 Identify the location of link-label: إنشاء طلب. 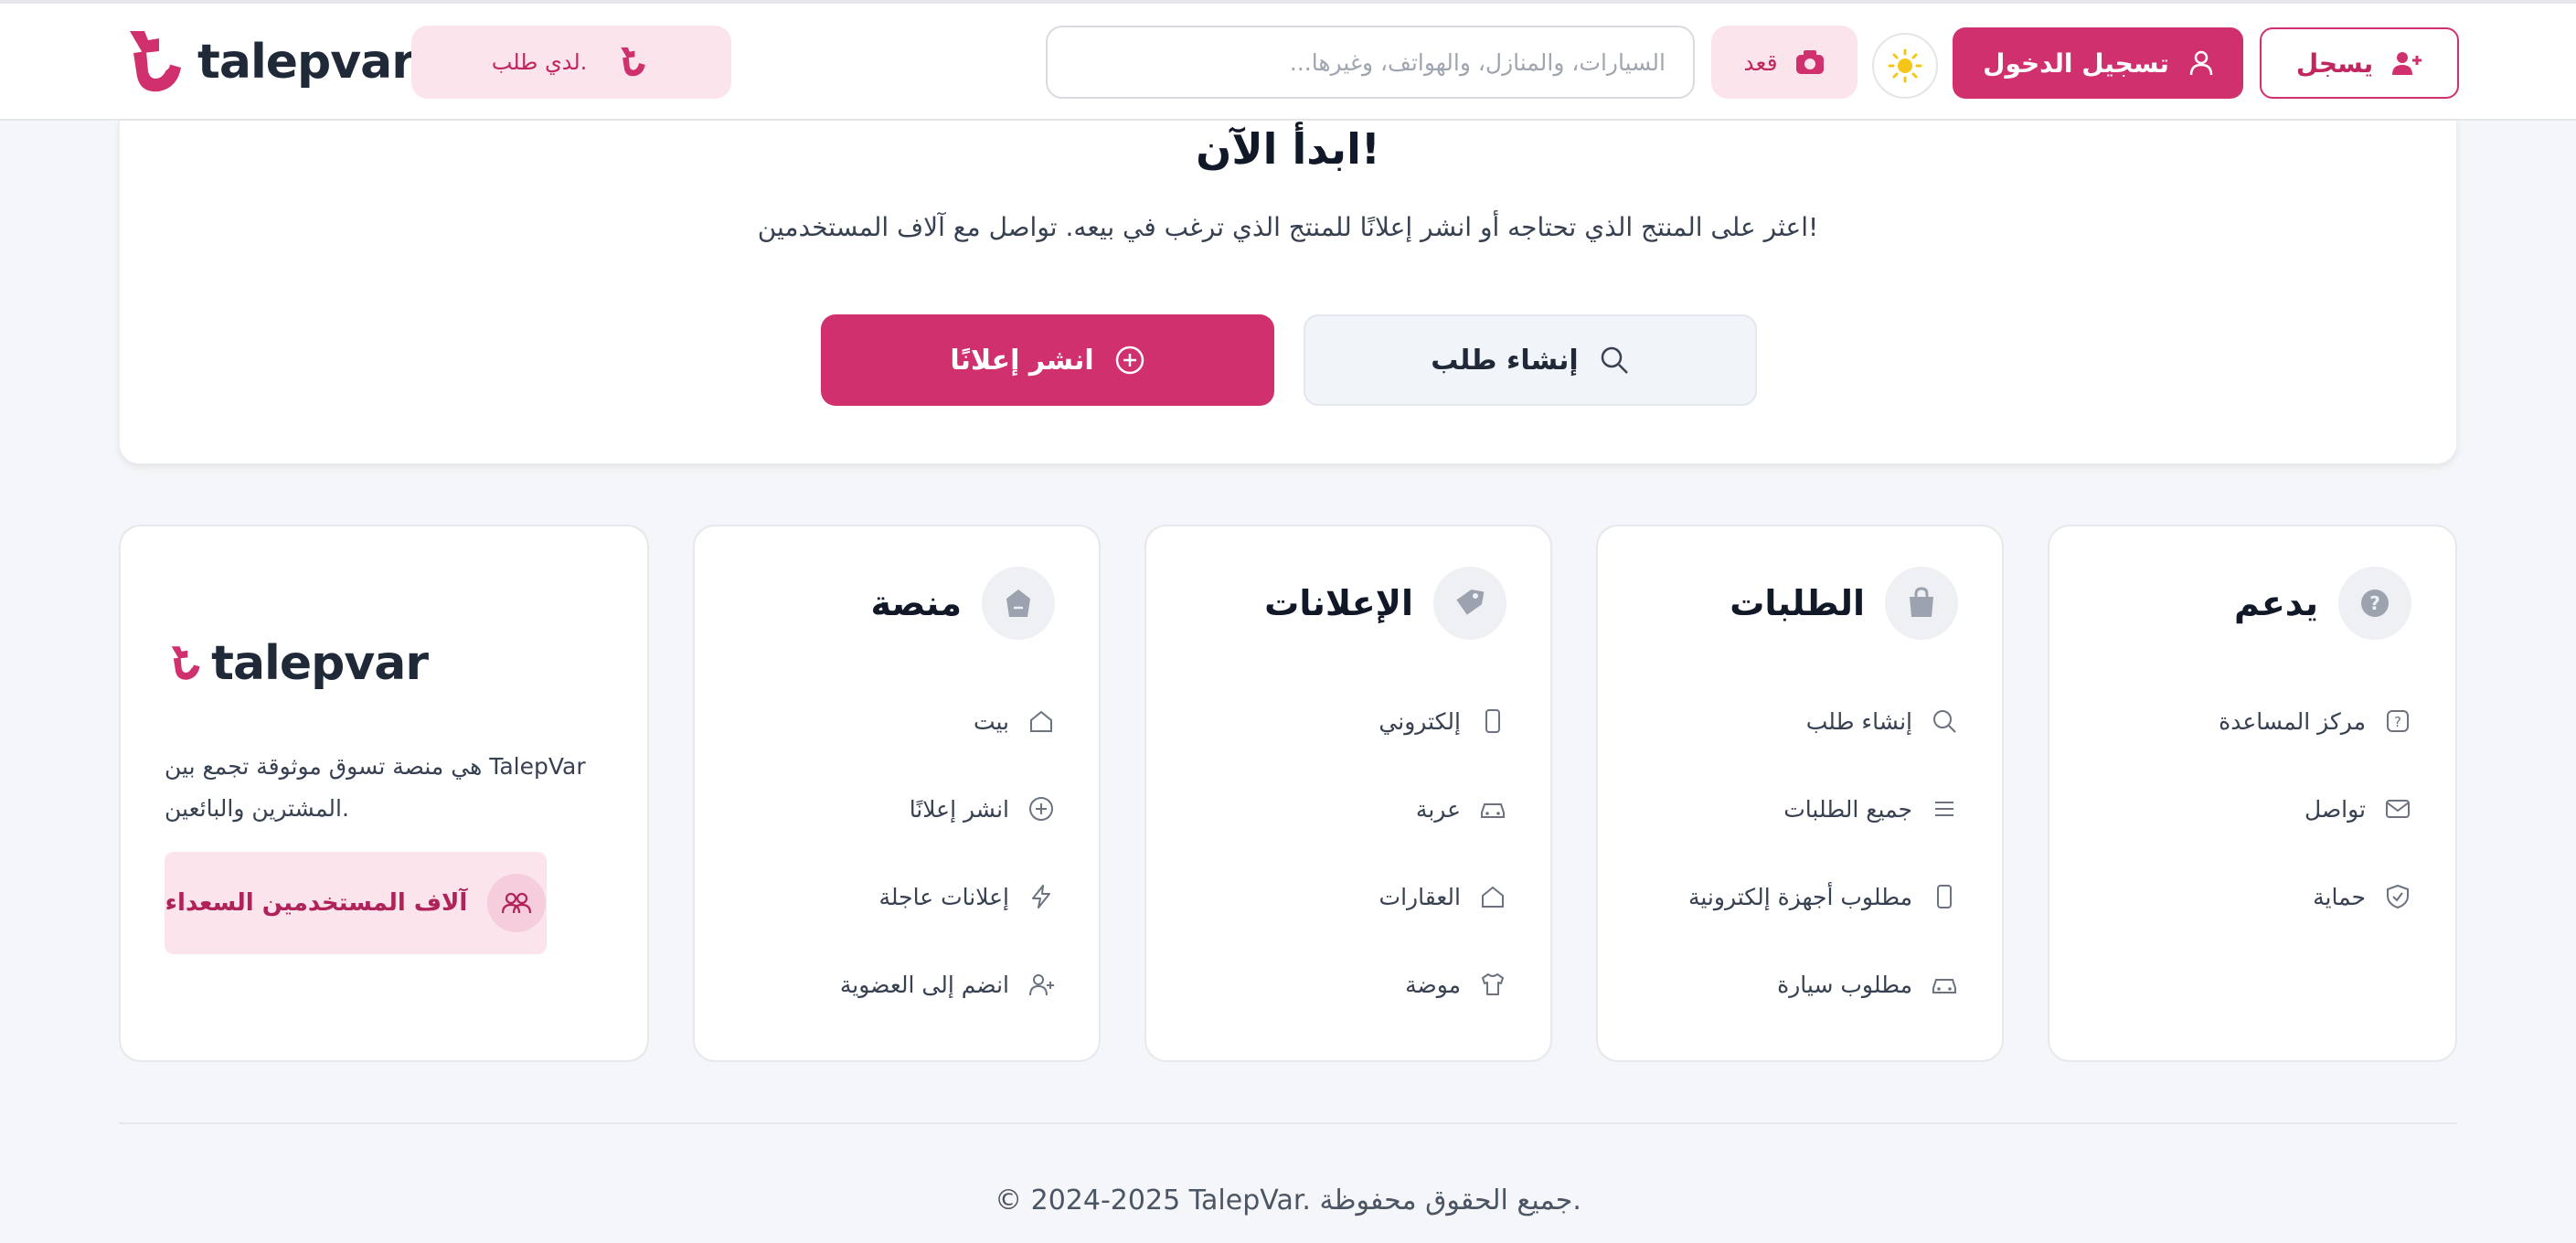
(1858, 721).